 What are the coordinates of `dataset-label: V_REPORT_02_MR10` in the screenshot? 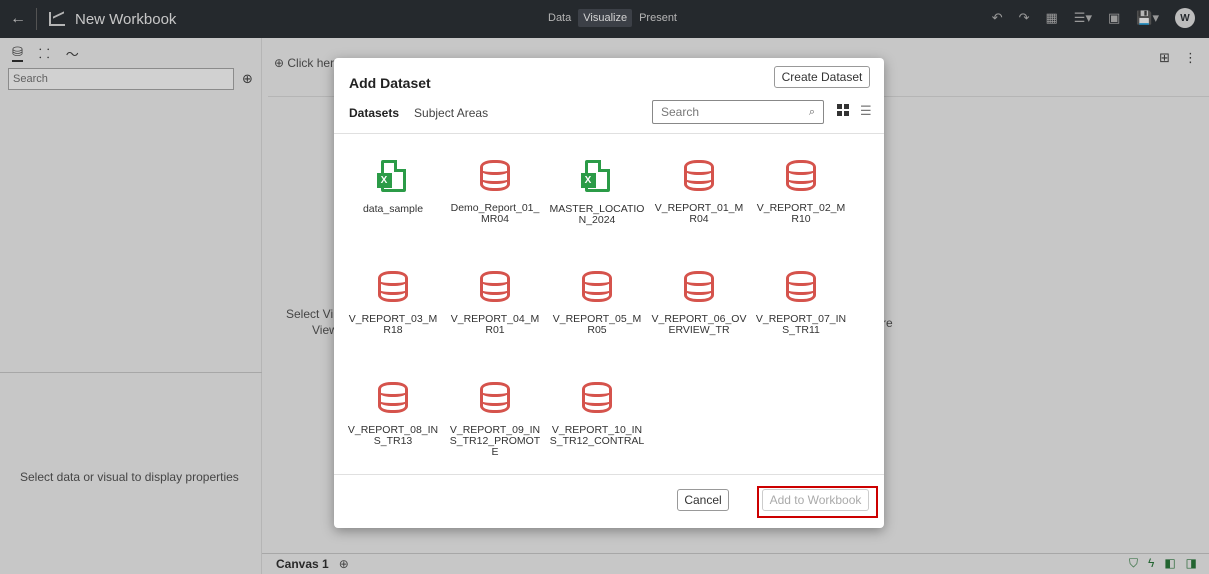 It's located at (801, 213).